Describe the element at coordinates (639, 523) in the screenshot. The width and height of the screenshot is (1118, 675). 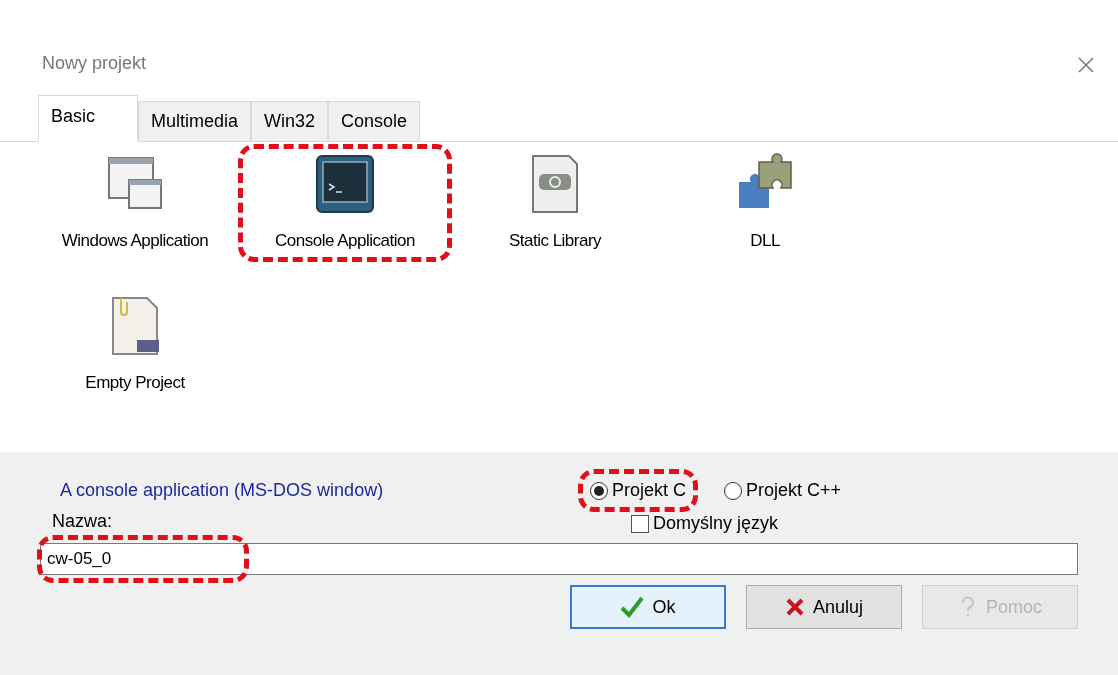
I see `checkbox` at that location.